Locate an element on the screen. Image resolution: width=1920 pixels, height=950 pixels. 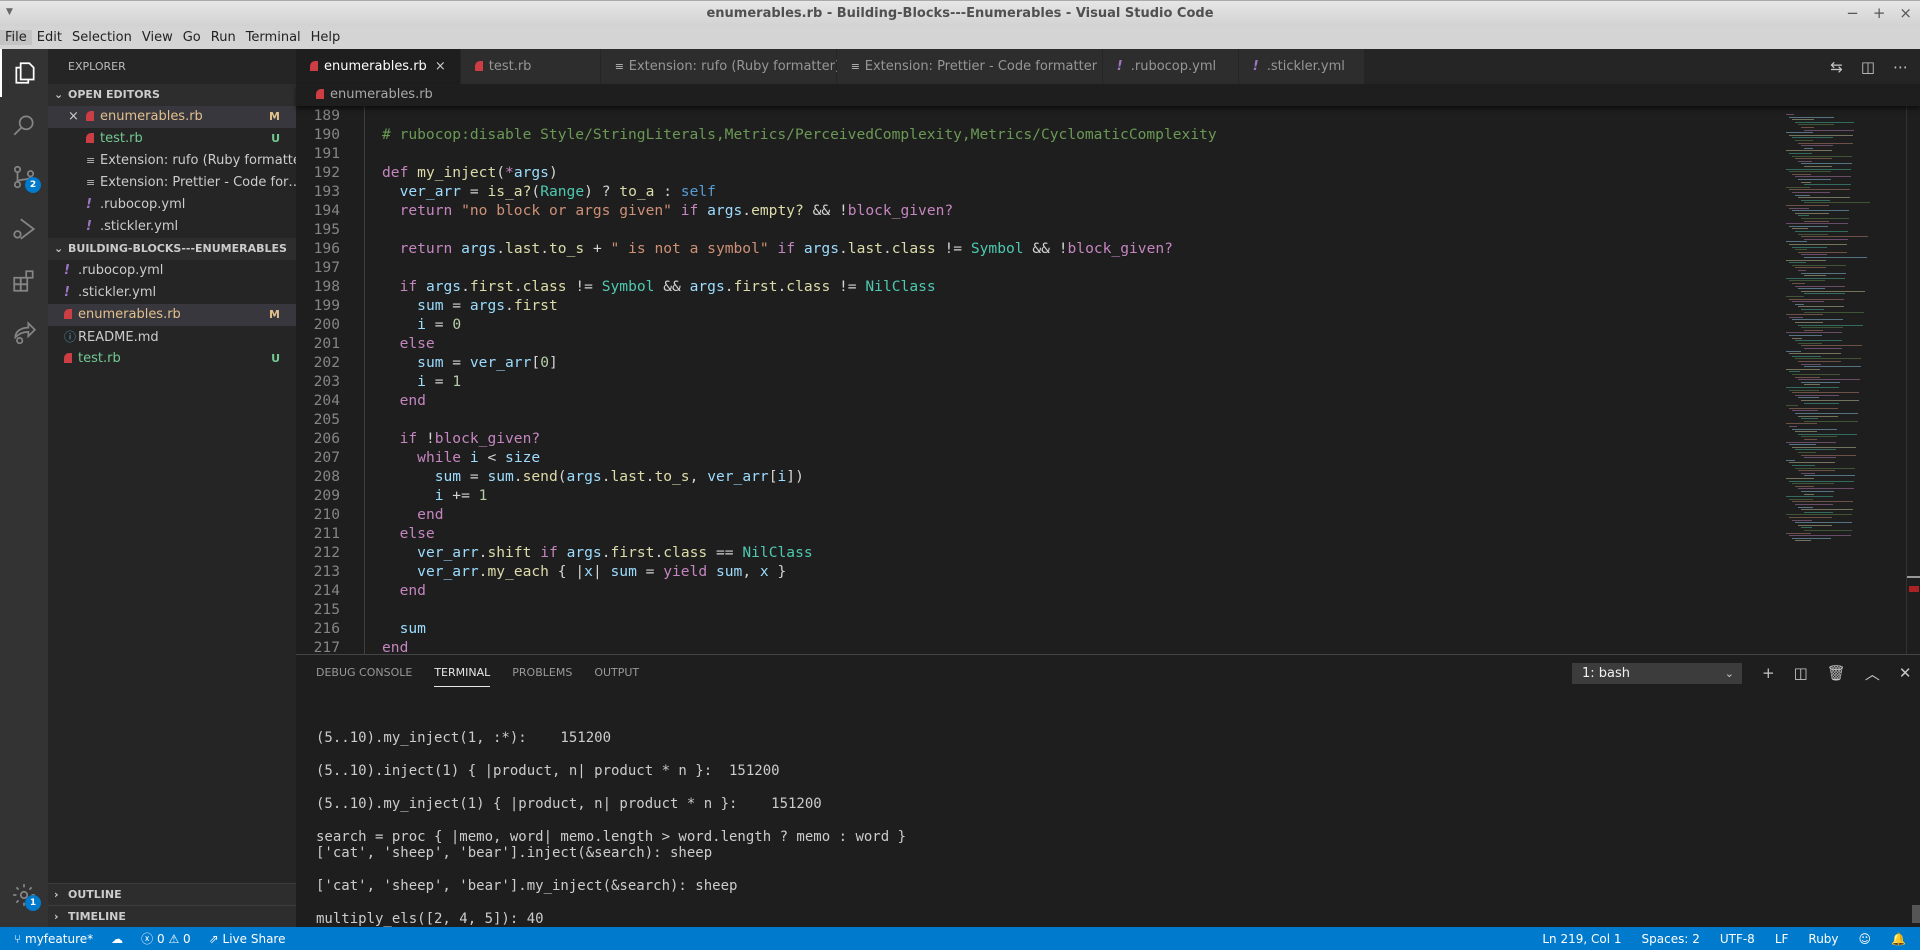
tab-enumerables: enumerables.rb × is located at coordinates (378, 66).